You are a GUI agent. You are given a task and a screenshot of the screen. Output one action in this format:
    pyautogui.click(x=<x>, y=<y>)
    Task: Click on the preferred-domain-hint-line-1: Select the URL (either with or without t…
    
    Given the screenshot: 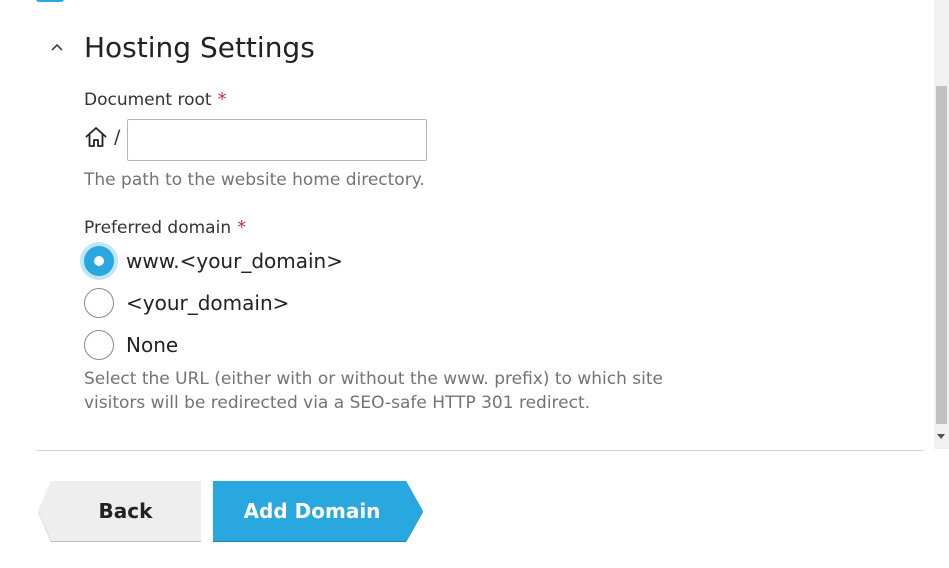 What is the action you would take?
    pyautogui.click(x=373, y=379)
    